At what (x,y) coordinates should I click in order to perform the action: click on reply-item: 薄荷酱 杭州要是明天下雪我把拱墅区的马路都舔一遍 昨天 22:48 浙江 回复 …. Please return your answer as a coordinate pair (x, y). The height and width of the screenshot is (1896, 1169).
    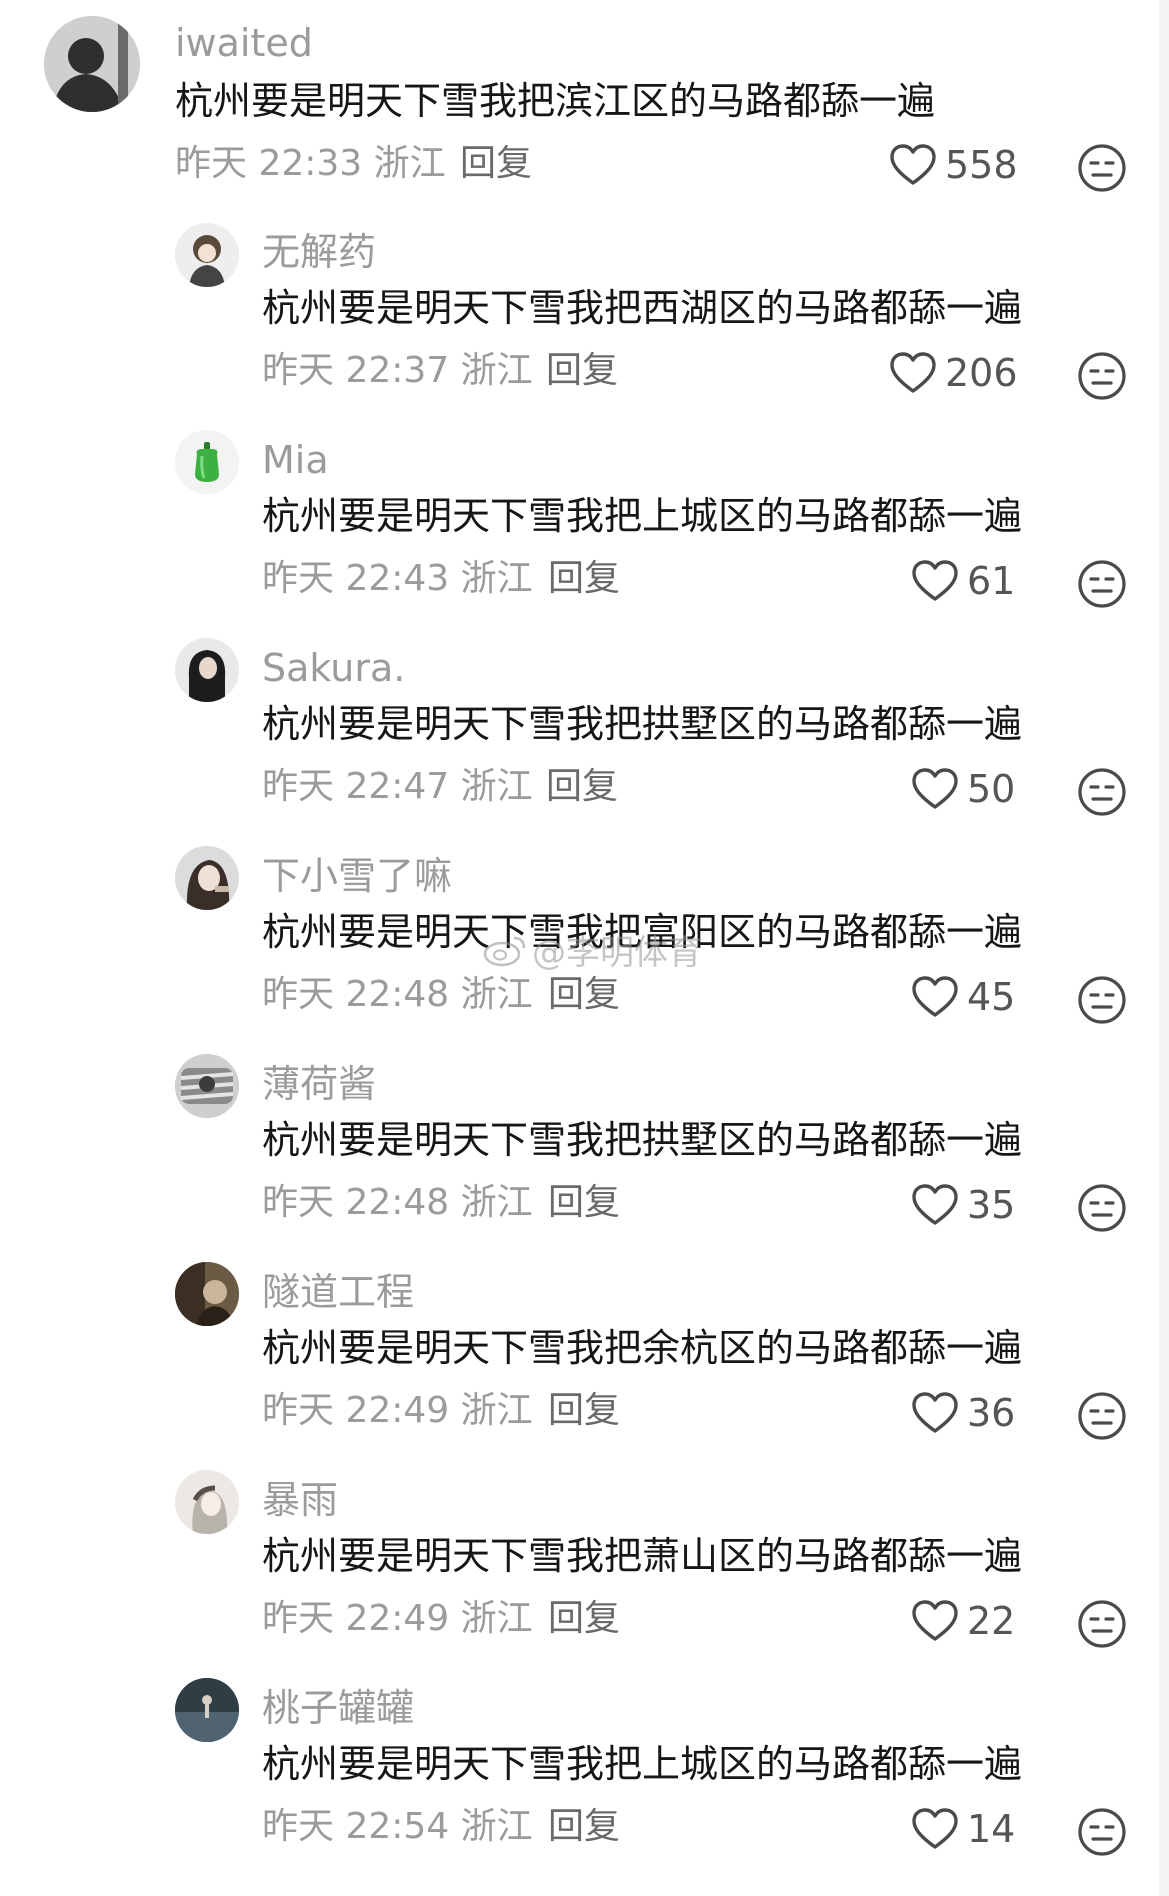
    Looking at the image, I should click on (584, 1140).